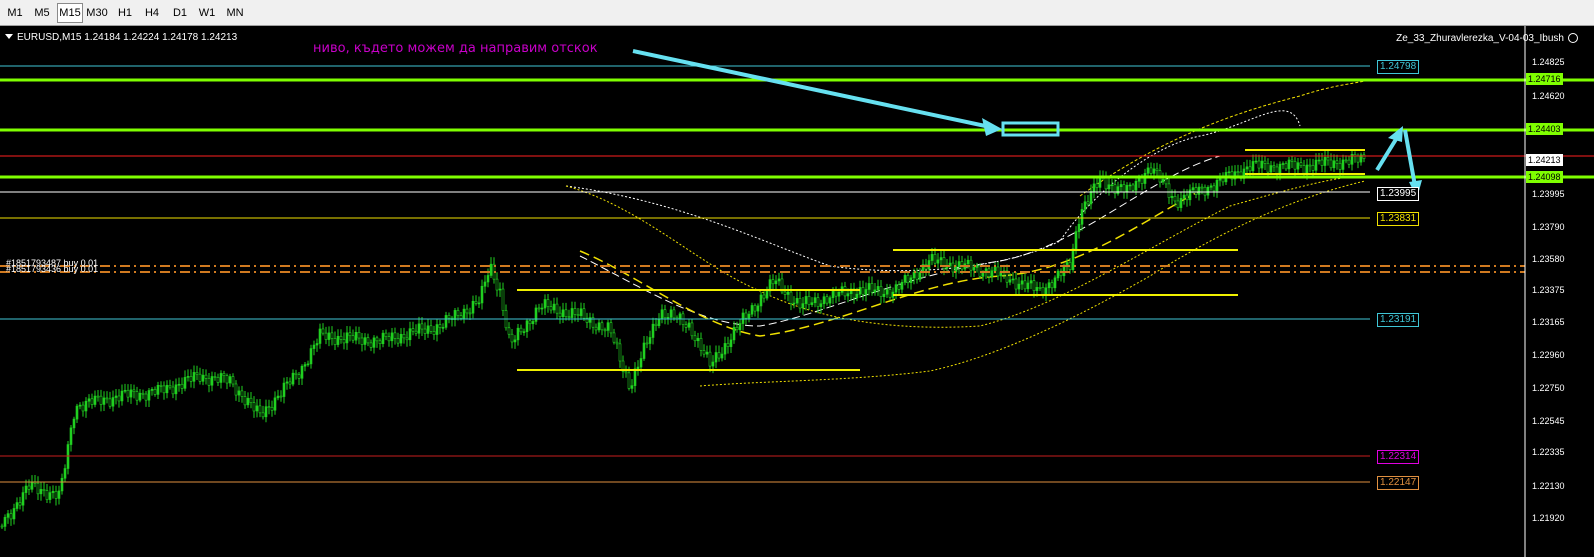 This screenshot has width=1594, height=557. I want to click on timeframe-h1-button: H1, so click(125, 13).